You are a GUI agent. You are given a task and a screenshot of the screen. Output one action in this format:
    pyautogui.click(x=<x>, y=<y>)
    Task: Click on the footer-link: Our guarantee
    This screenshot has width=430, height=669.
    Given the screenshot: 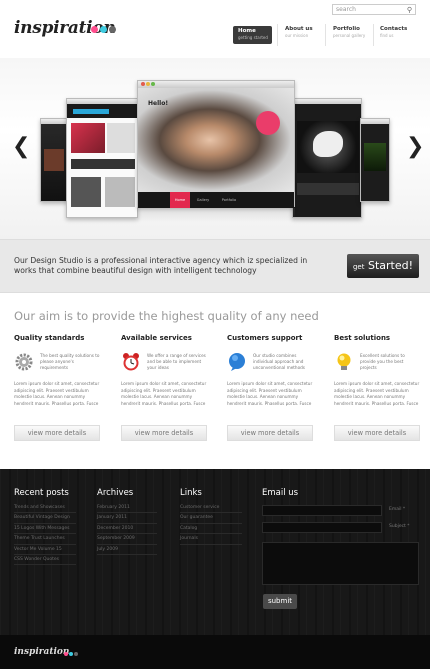 What is the action you would take?
    pyautogui.click(x=211, y=518)
    